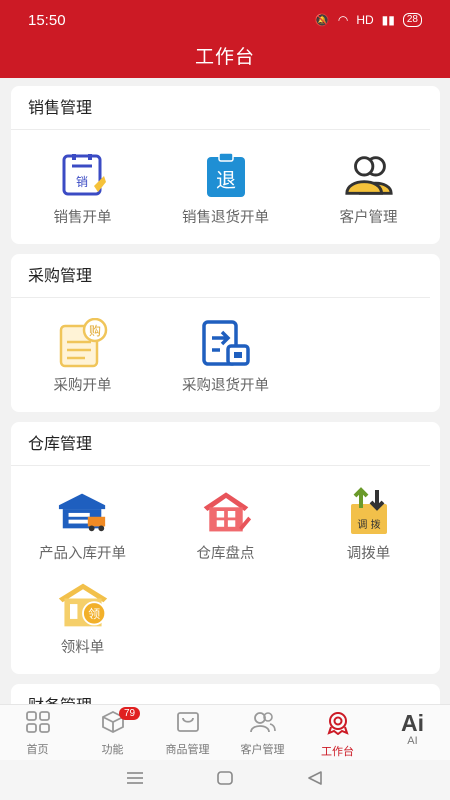 This screenshot has height=800, width=450. What do you see at coordinates (225, 386) in the screenshot?
I see `item-label: 采购退货开单` at bounding box center [225, 386].